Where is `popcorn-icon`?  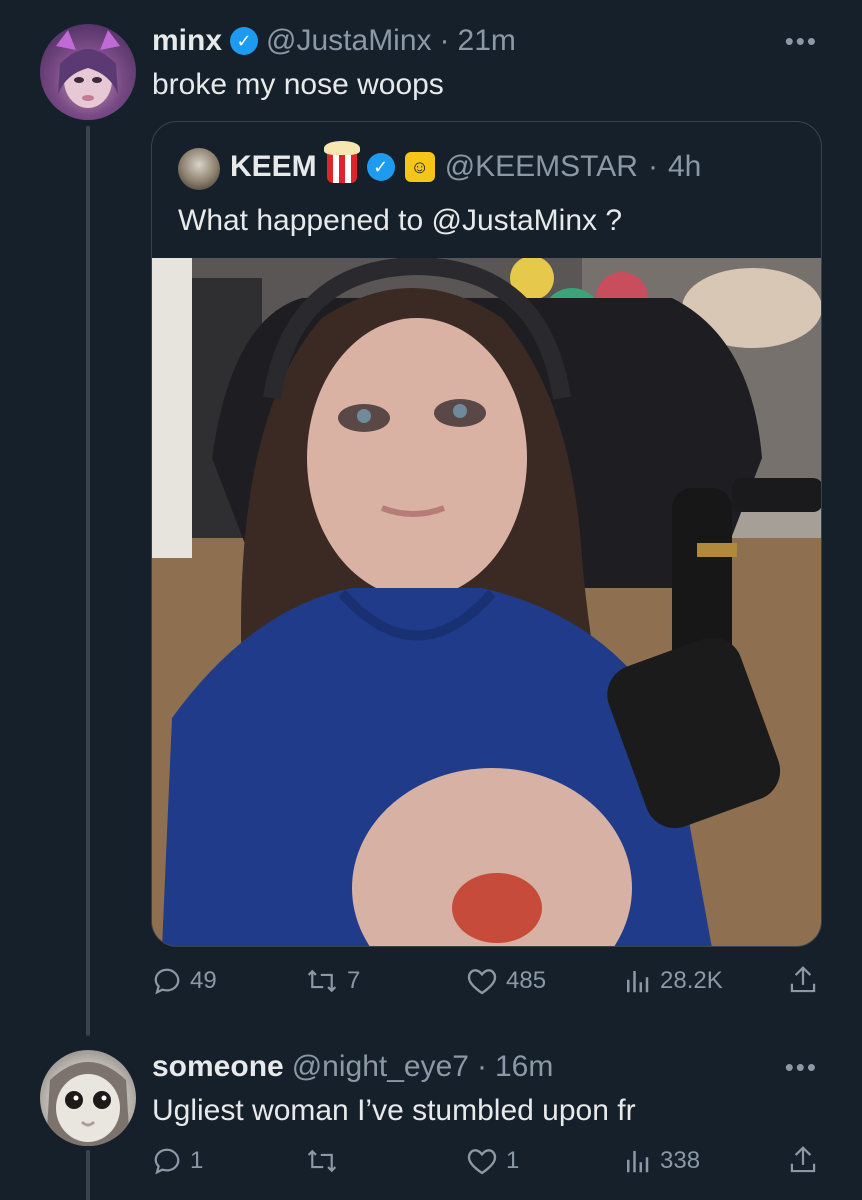
popcorn-icon is located at coordinates (341, 162).